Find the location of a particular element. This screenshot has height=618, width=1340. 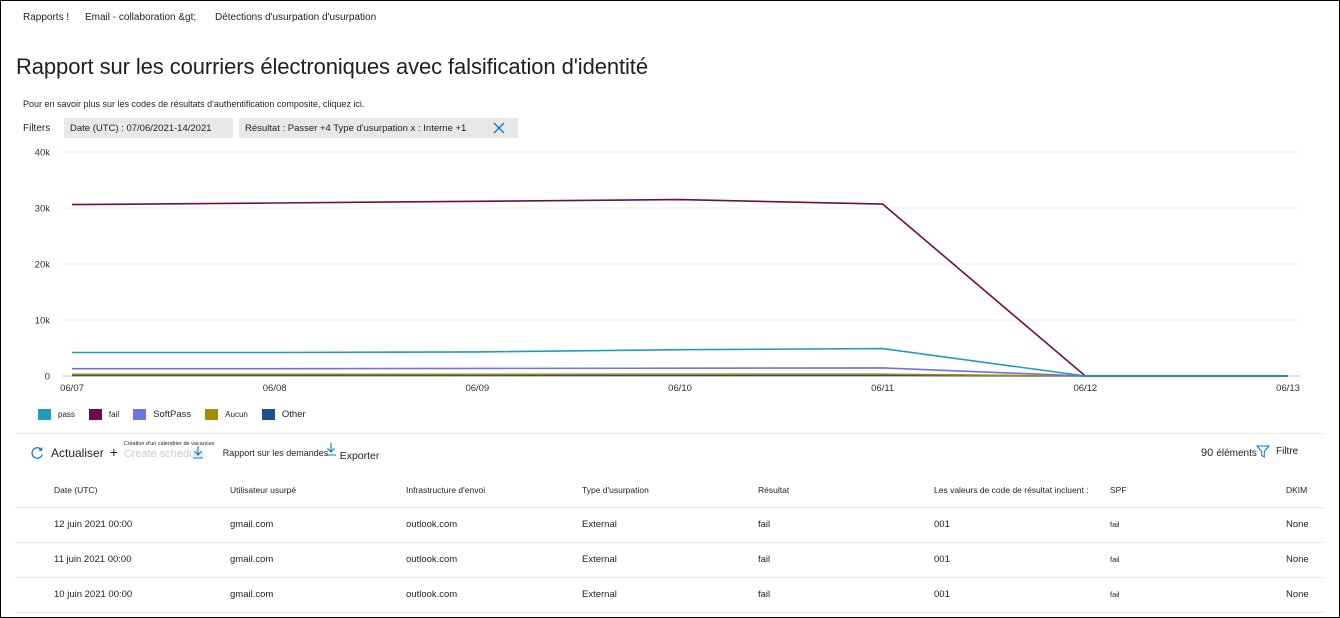

column-header-spoof-type: Type d'usurpation is located at coordinates (670, 490).